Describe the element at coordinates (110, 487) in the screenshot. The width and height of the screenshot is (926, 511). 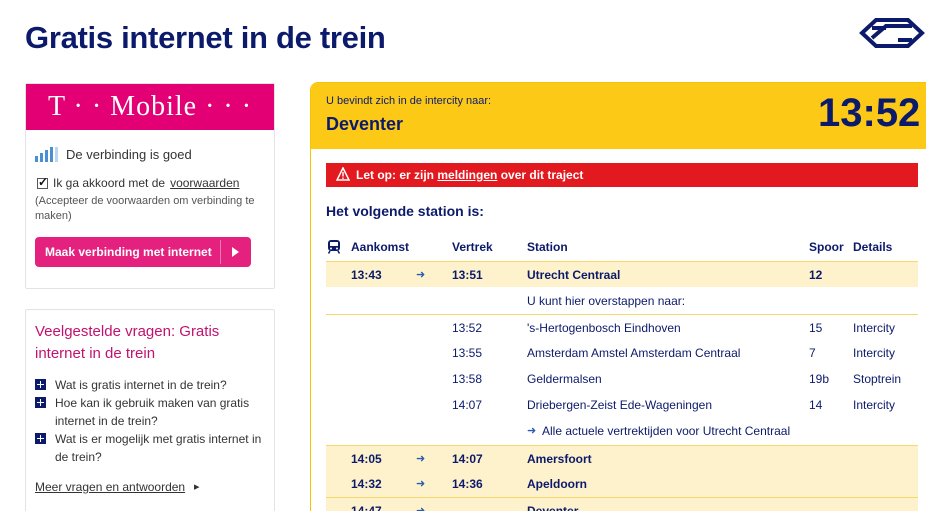
I see `more-questions-link: Meer vragen en antwoorden` at that location.